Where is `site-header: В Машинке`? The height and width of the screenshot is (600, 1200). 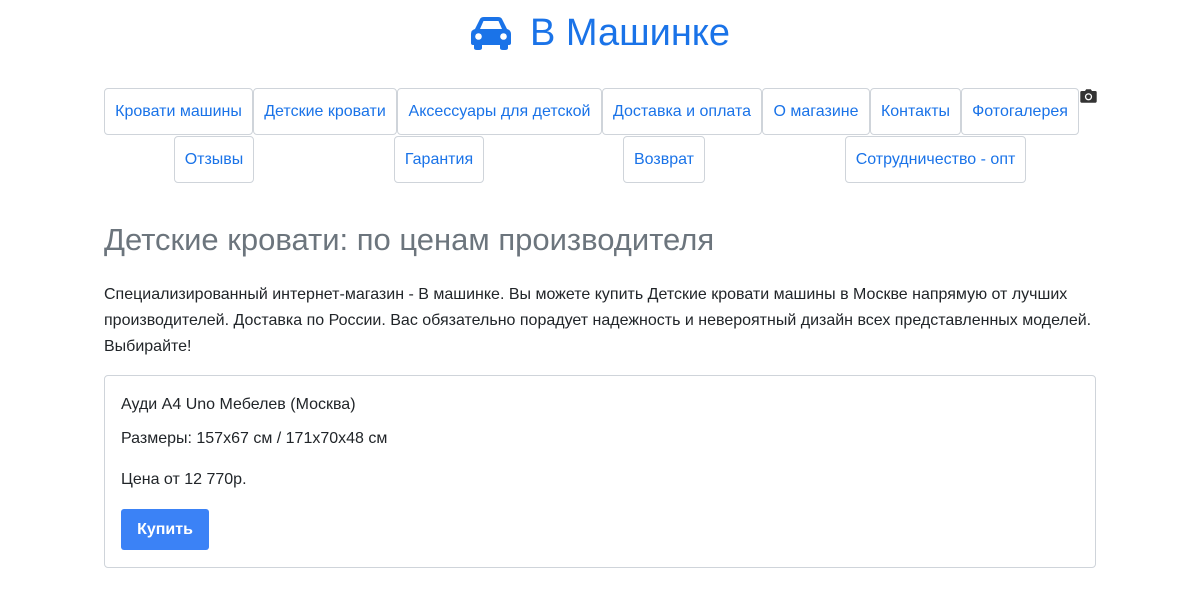 site-header: В Машинке is located at coordinates (600, 33).